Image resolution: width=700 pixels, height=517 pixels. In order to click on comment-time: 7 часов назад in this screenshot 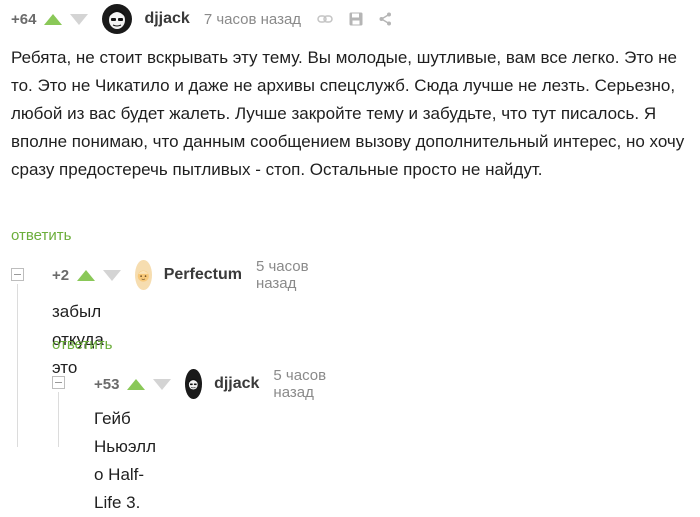, I will do `click(252, 19)`.